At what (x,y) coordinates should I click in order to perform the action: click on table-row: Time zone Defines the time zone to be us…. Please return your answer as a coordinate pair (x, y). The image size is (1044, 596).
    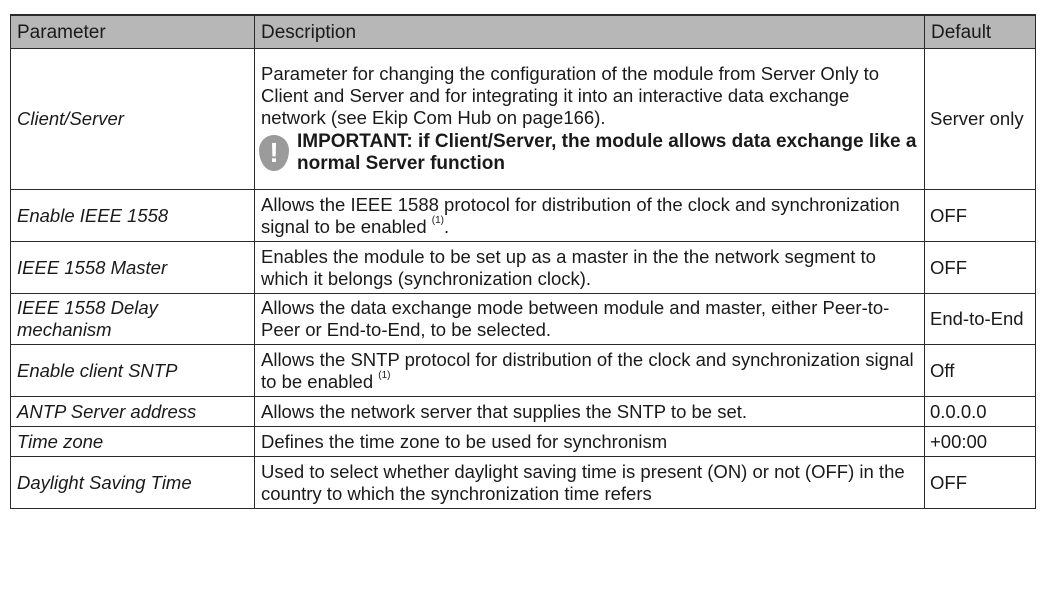
    Looking at the image, I should click on (523, 441).